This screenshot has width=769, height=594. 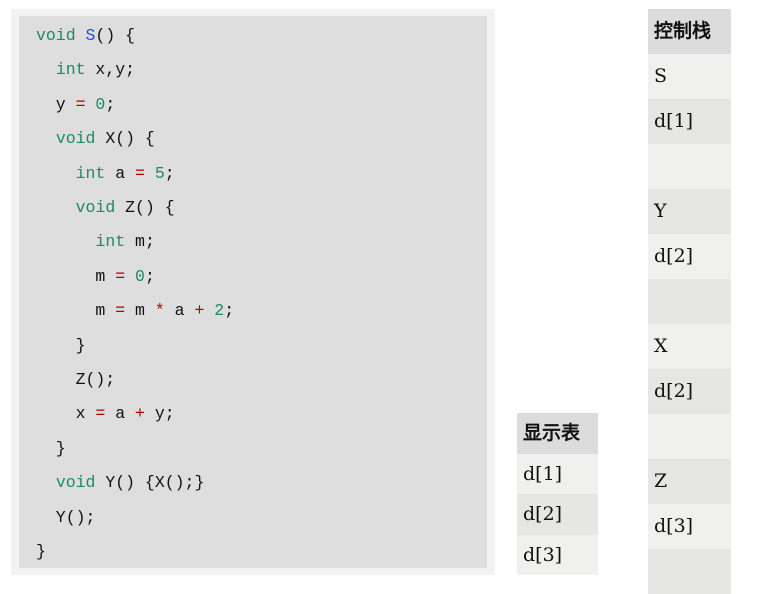 What do you see at coordinates (159, 414) in the screenshot?
I see `code-token: y;` at bounding box center [159, 414].